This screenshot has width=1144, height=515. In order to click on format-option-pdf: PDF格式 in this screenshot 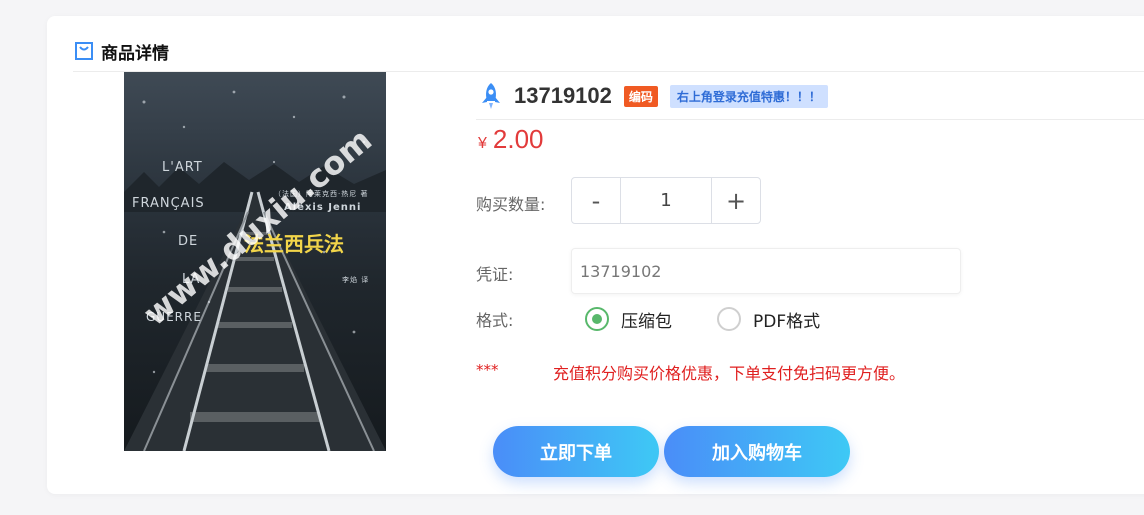, I will do `click(768, 319)`.